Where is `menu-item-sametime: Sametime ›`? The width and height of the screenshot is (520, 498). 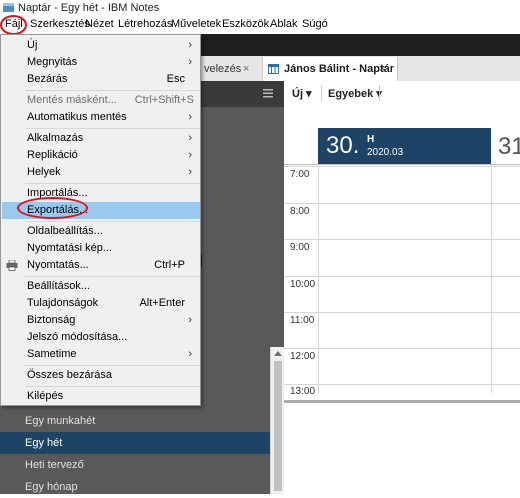
menu-item-sametime: Sametime › is located at coordinates (101, 354).